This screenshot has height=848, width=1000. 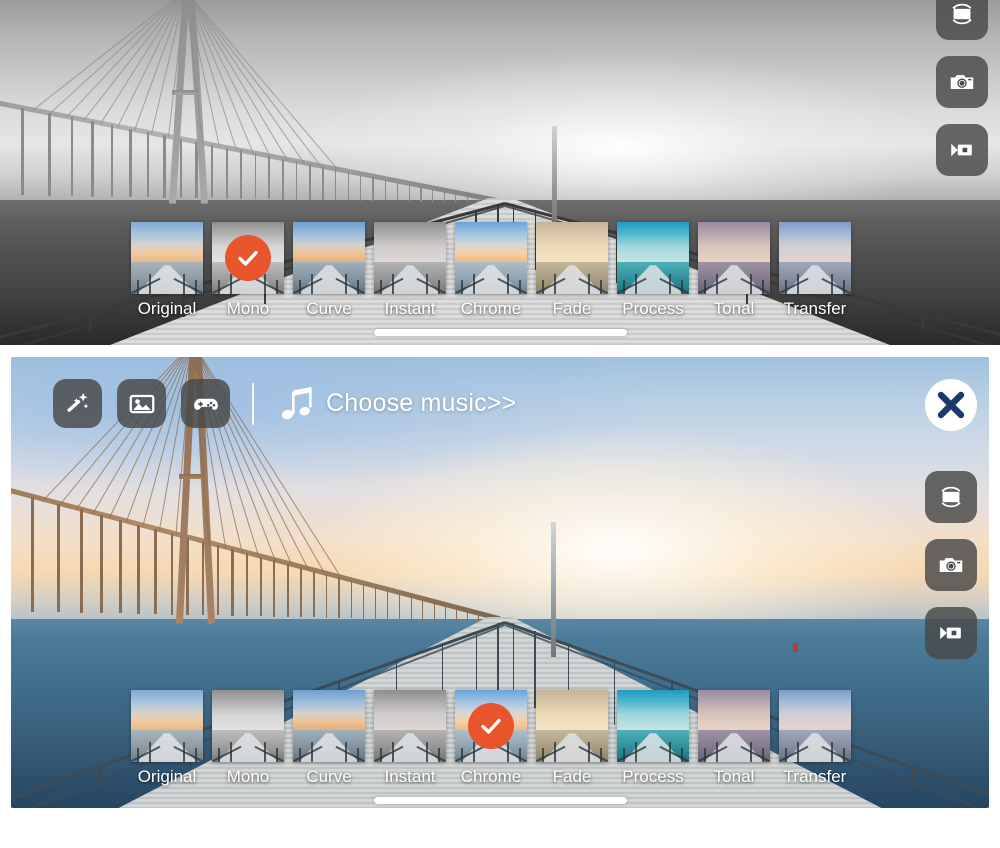 I want to click on selected-check-icon, so click(x=248, y=258).